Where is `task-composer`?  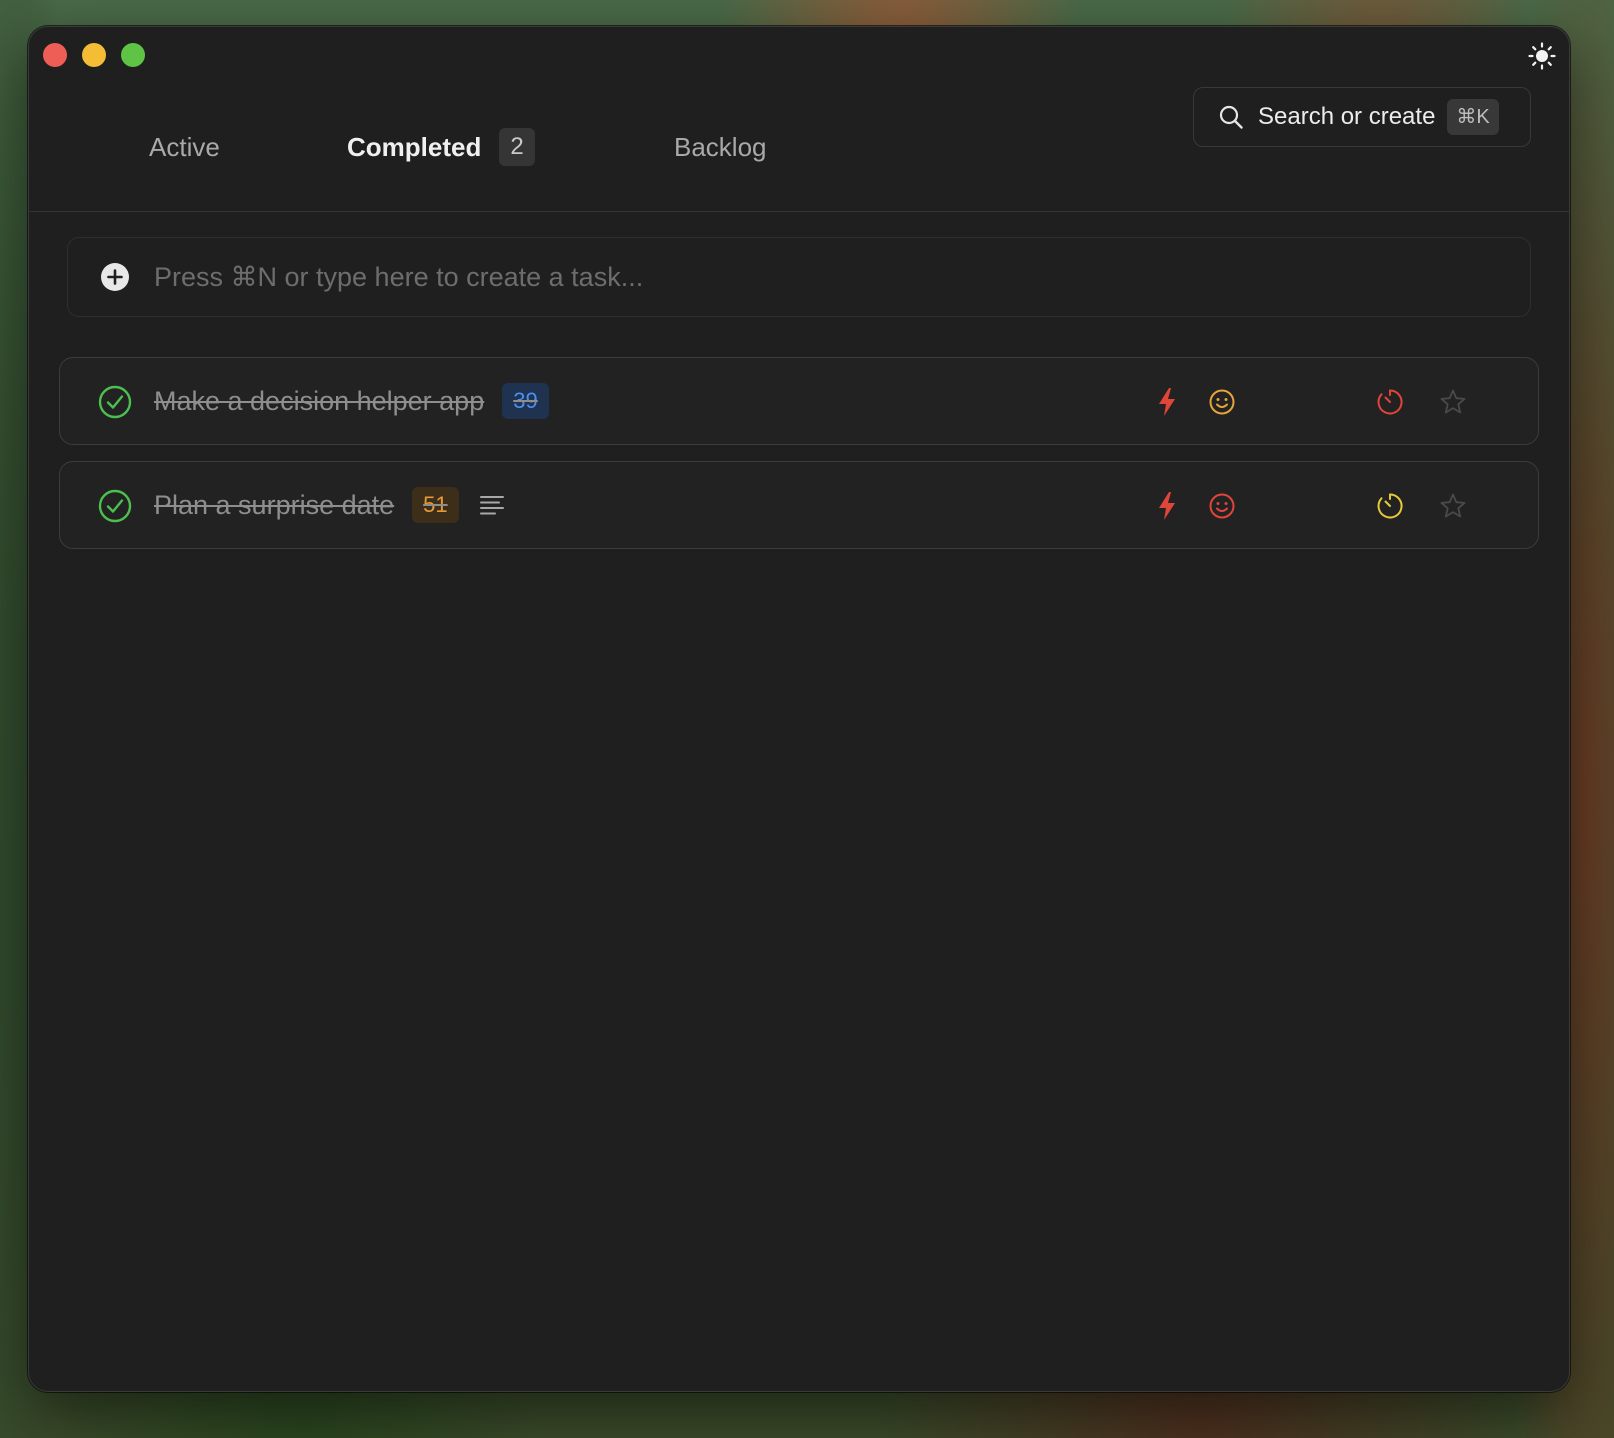 task-composer is located at coordinates (799, 277).